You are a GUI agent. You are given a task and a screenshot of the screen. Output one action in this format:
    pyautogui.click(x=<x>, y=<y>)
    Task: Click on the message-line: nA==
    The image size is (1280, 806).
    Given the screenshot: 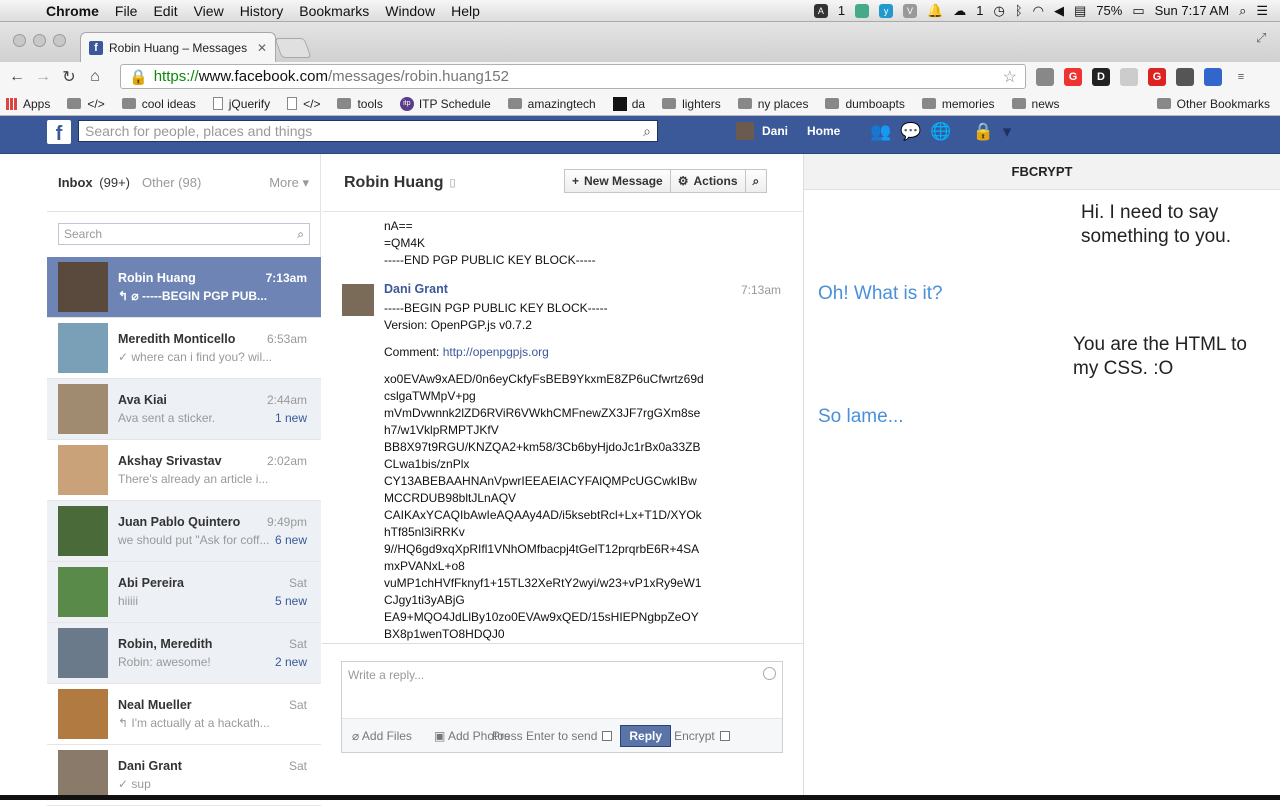 What is the action you would take?
    pyautogui.click(x=398, y=226)
    